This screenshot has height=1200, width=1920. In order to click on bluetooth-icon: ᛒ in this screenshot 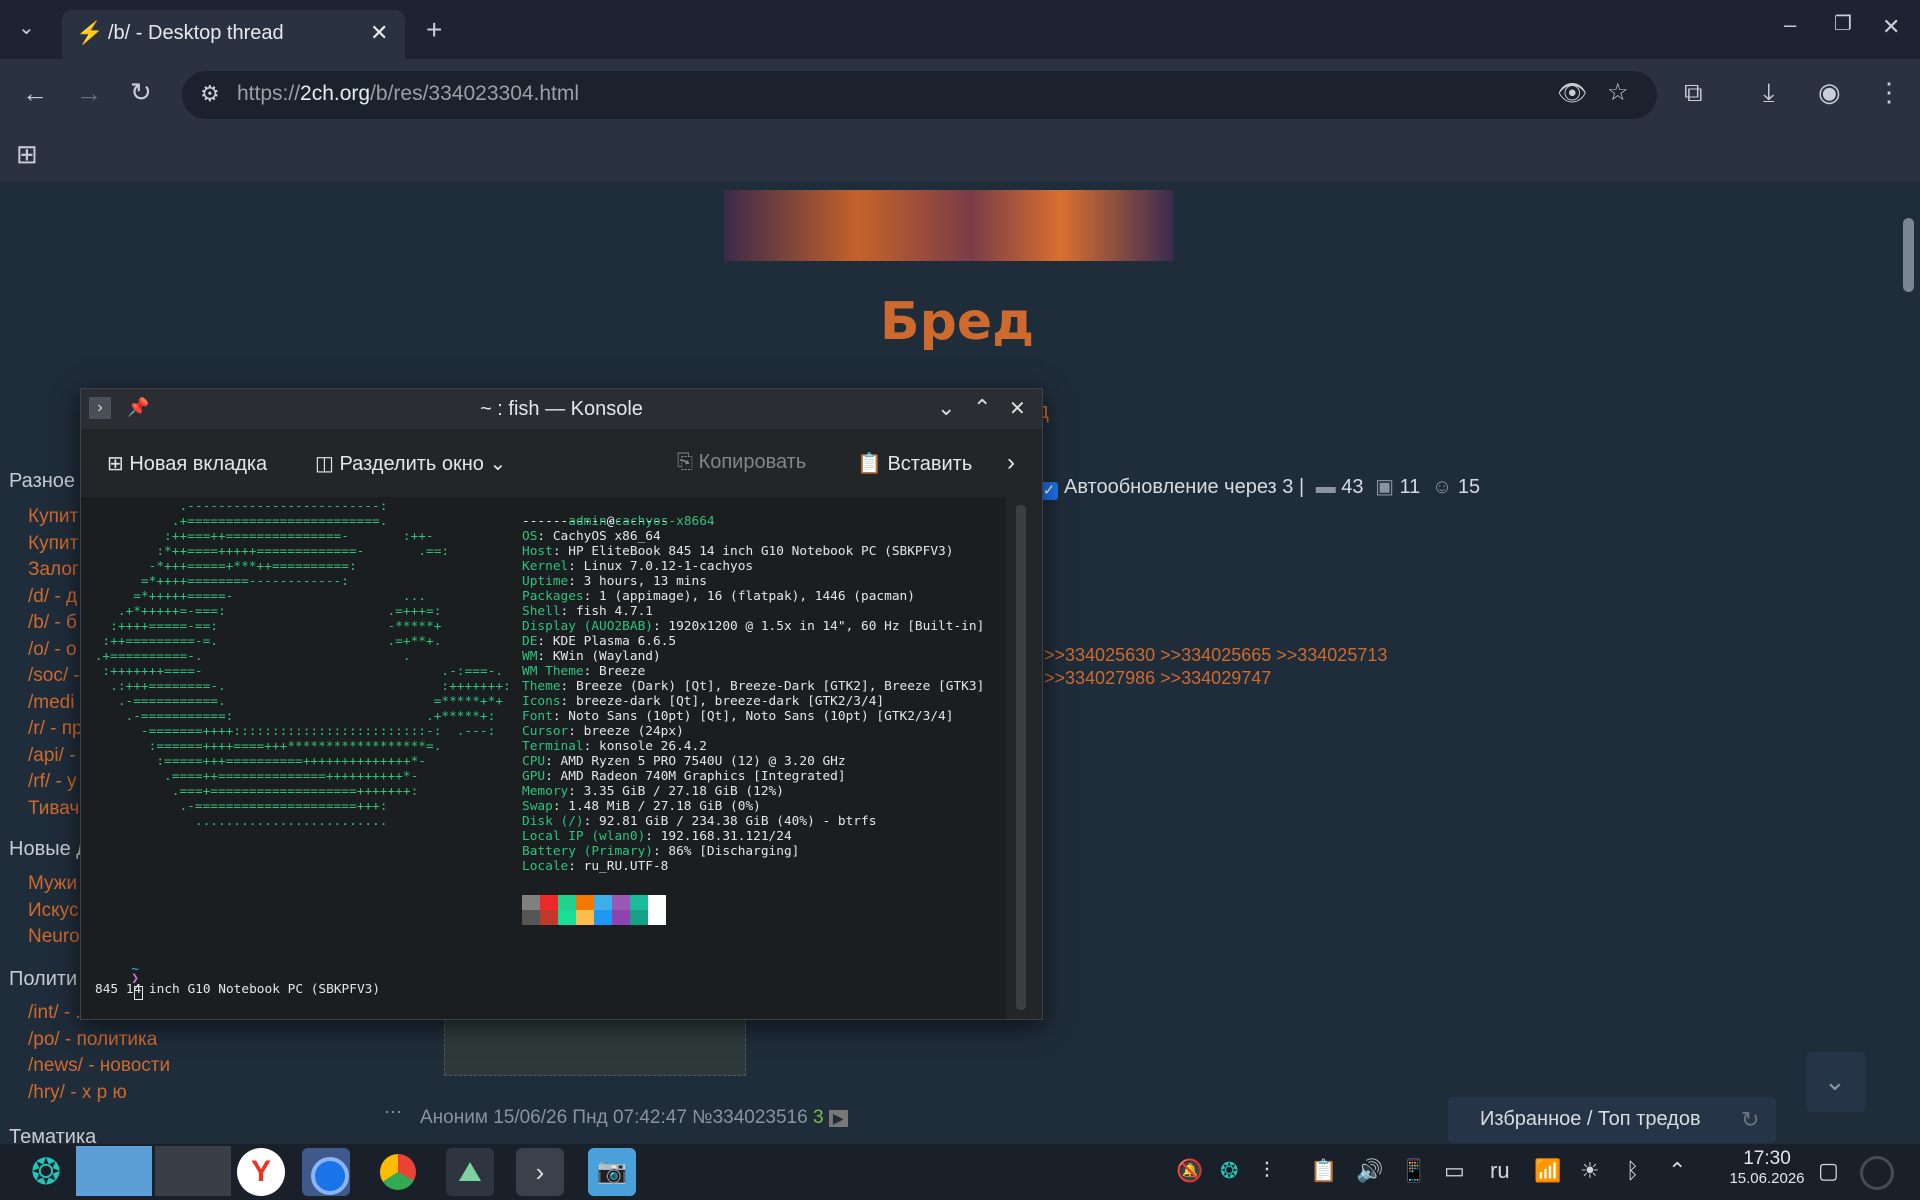, I will do `click(1632, 1171)`.